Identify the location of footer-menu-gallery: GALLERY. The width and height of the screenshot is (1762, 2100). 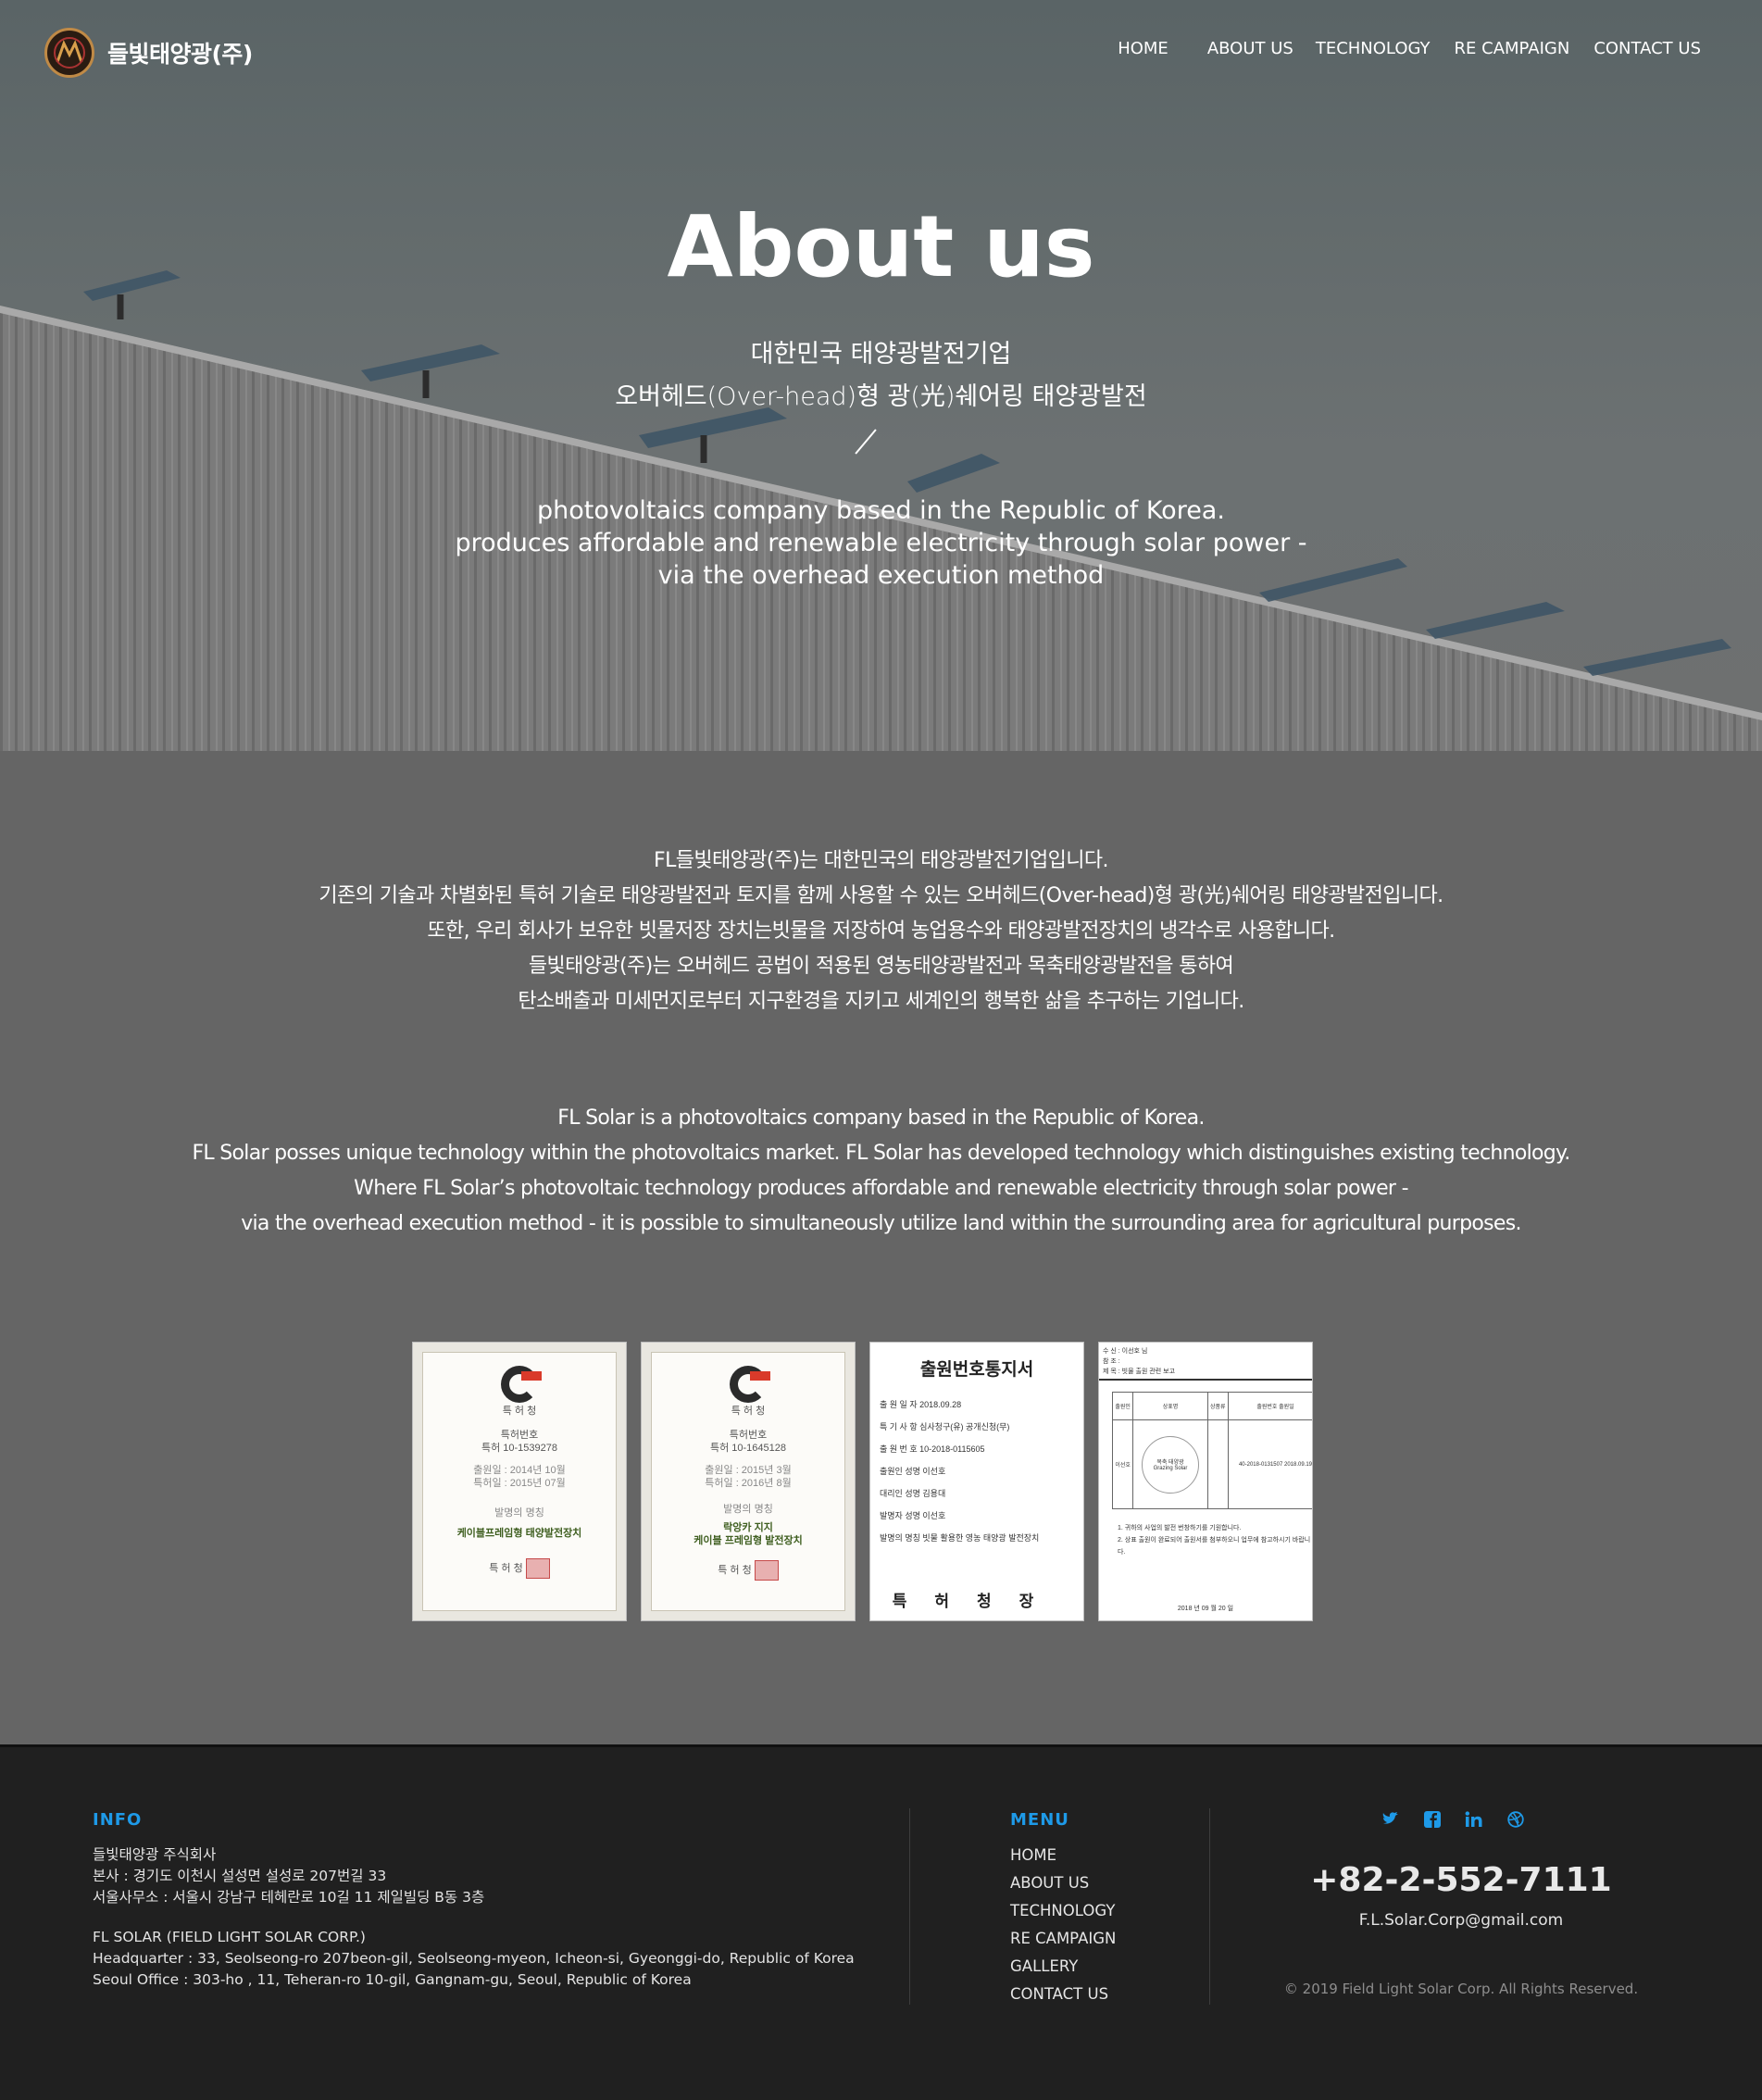
(1063, 1967).